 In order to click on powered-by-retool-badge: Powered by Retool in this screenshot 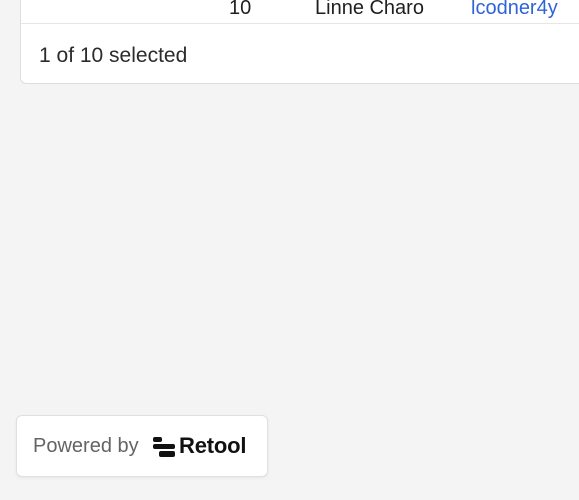, I will do `click(142, 446)`.